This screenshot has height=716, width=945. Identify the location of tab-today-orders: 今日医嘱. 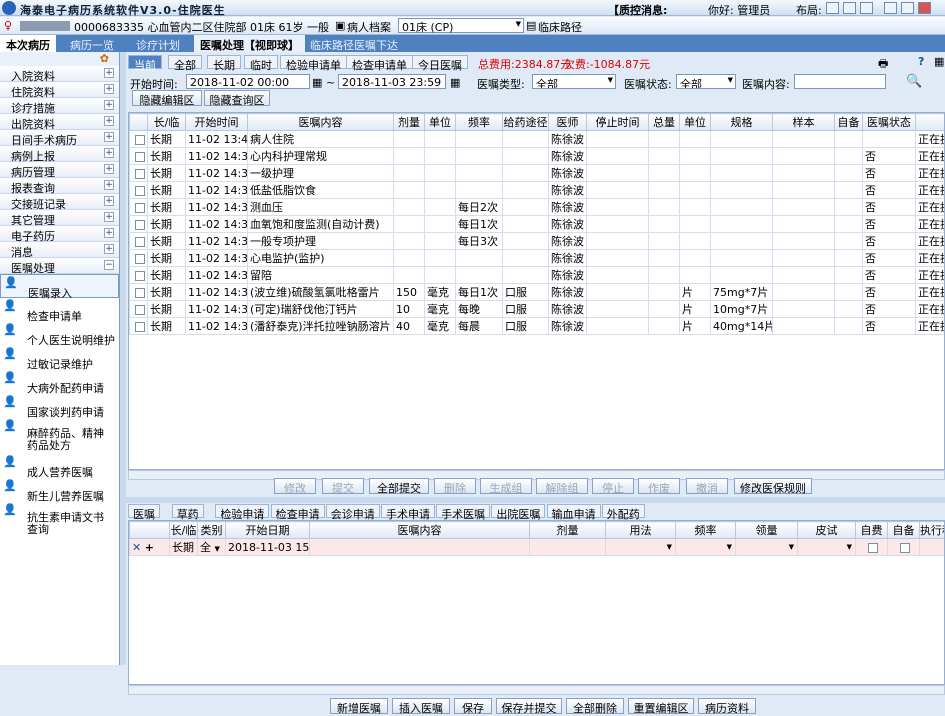
(440, 62).